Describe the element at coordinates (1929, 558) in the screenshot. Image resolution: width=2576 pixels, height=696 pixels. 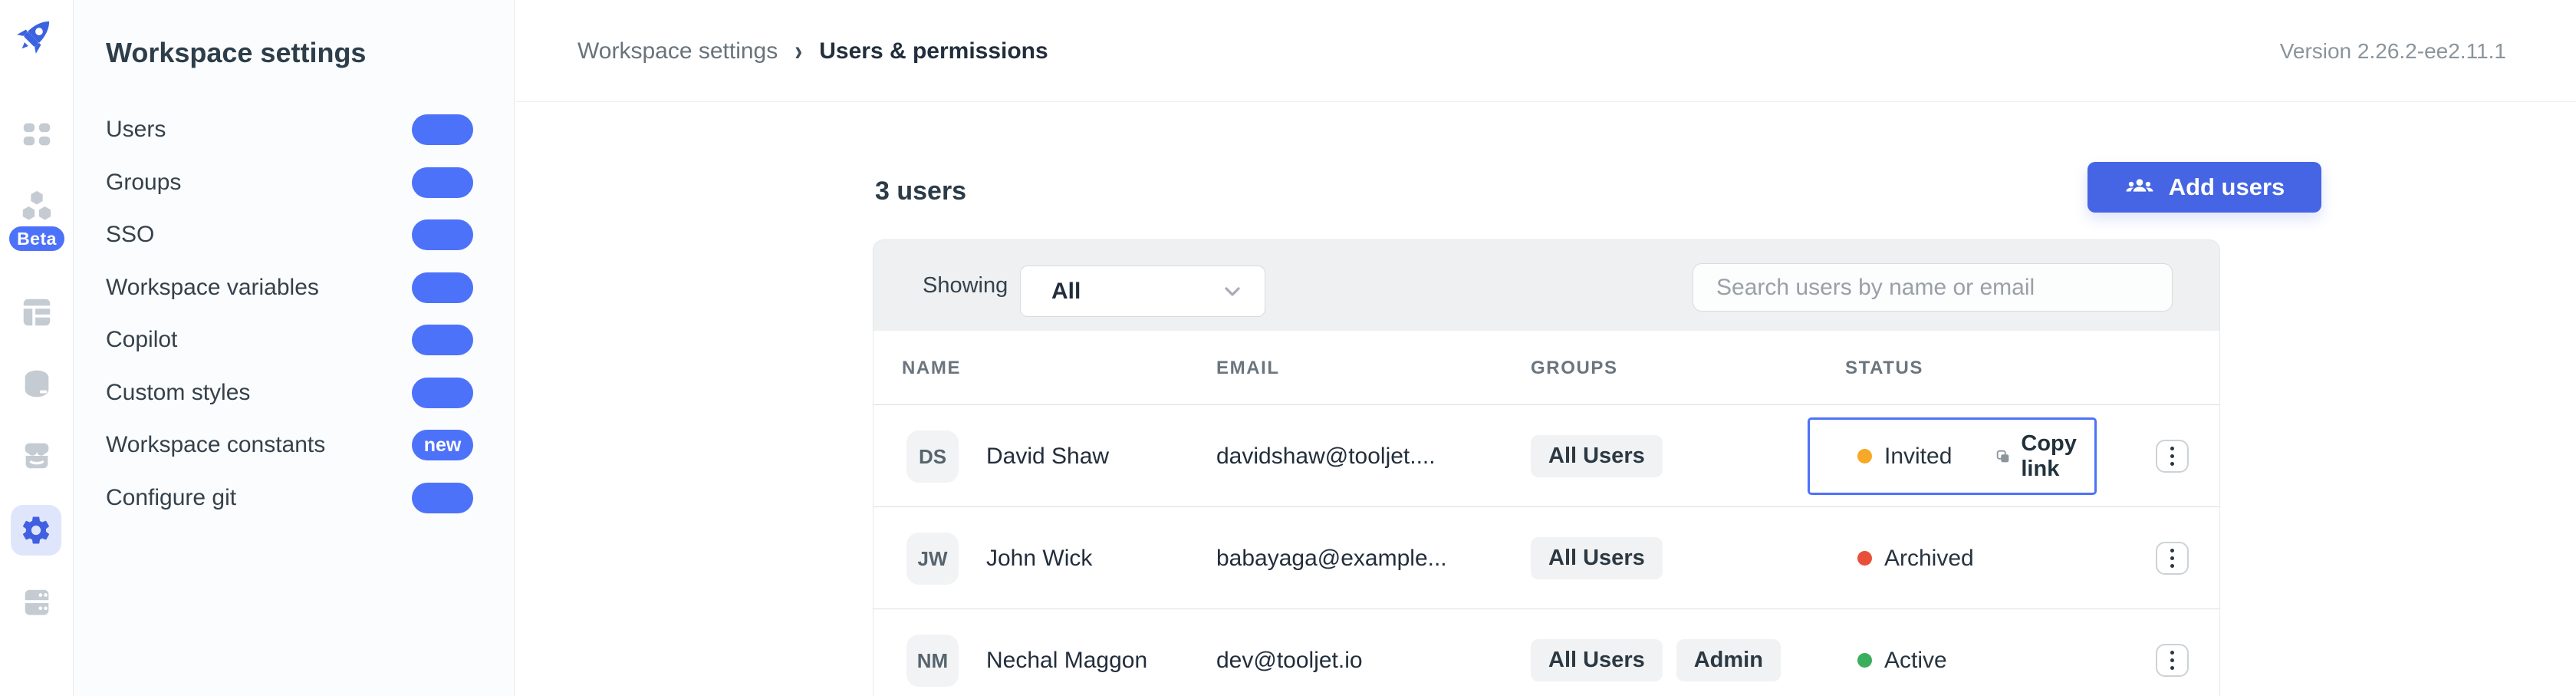
I see `status-label: Archived` at that location.